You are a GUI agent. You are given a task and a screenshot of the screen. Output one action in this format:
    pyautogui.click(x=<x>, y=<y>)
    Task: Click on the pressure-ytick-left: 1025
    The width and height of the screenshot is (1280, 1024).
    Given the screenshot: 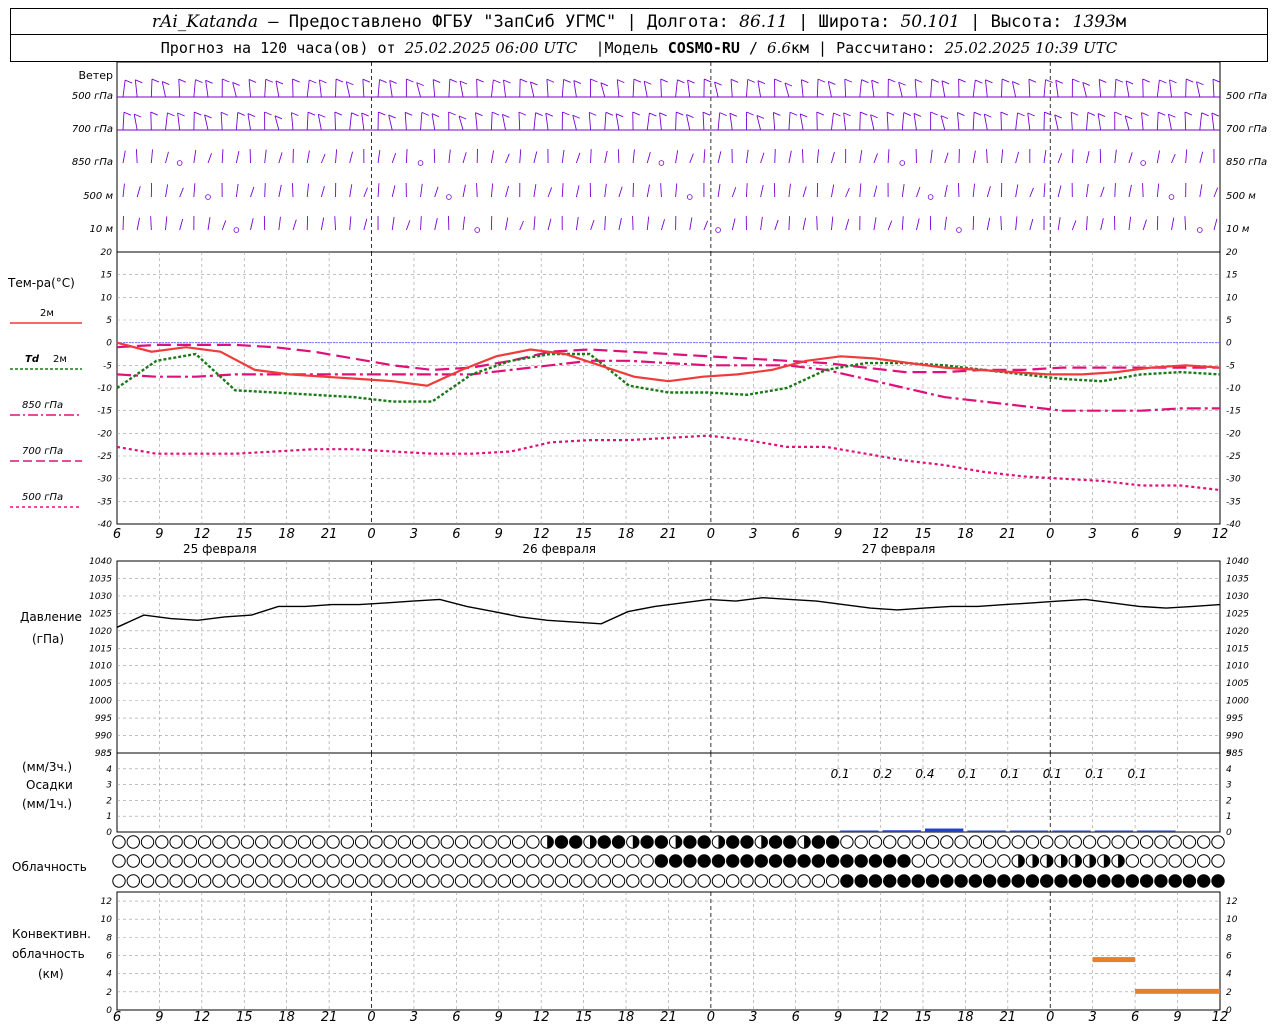 What is the action you would take?
    pyautogui.click(x=100, y=614)
    